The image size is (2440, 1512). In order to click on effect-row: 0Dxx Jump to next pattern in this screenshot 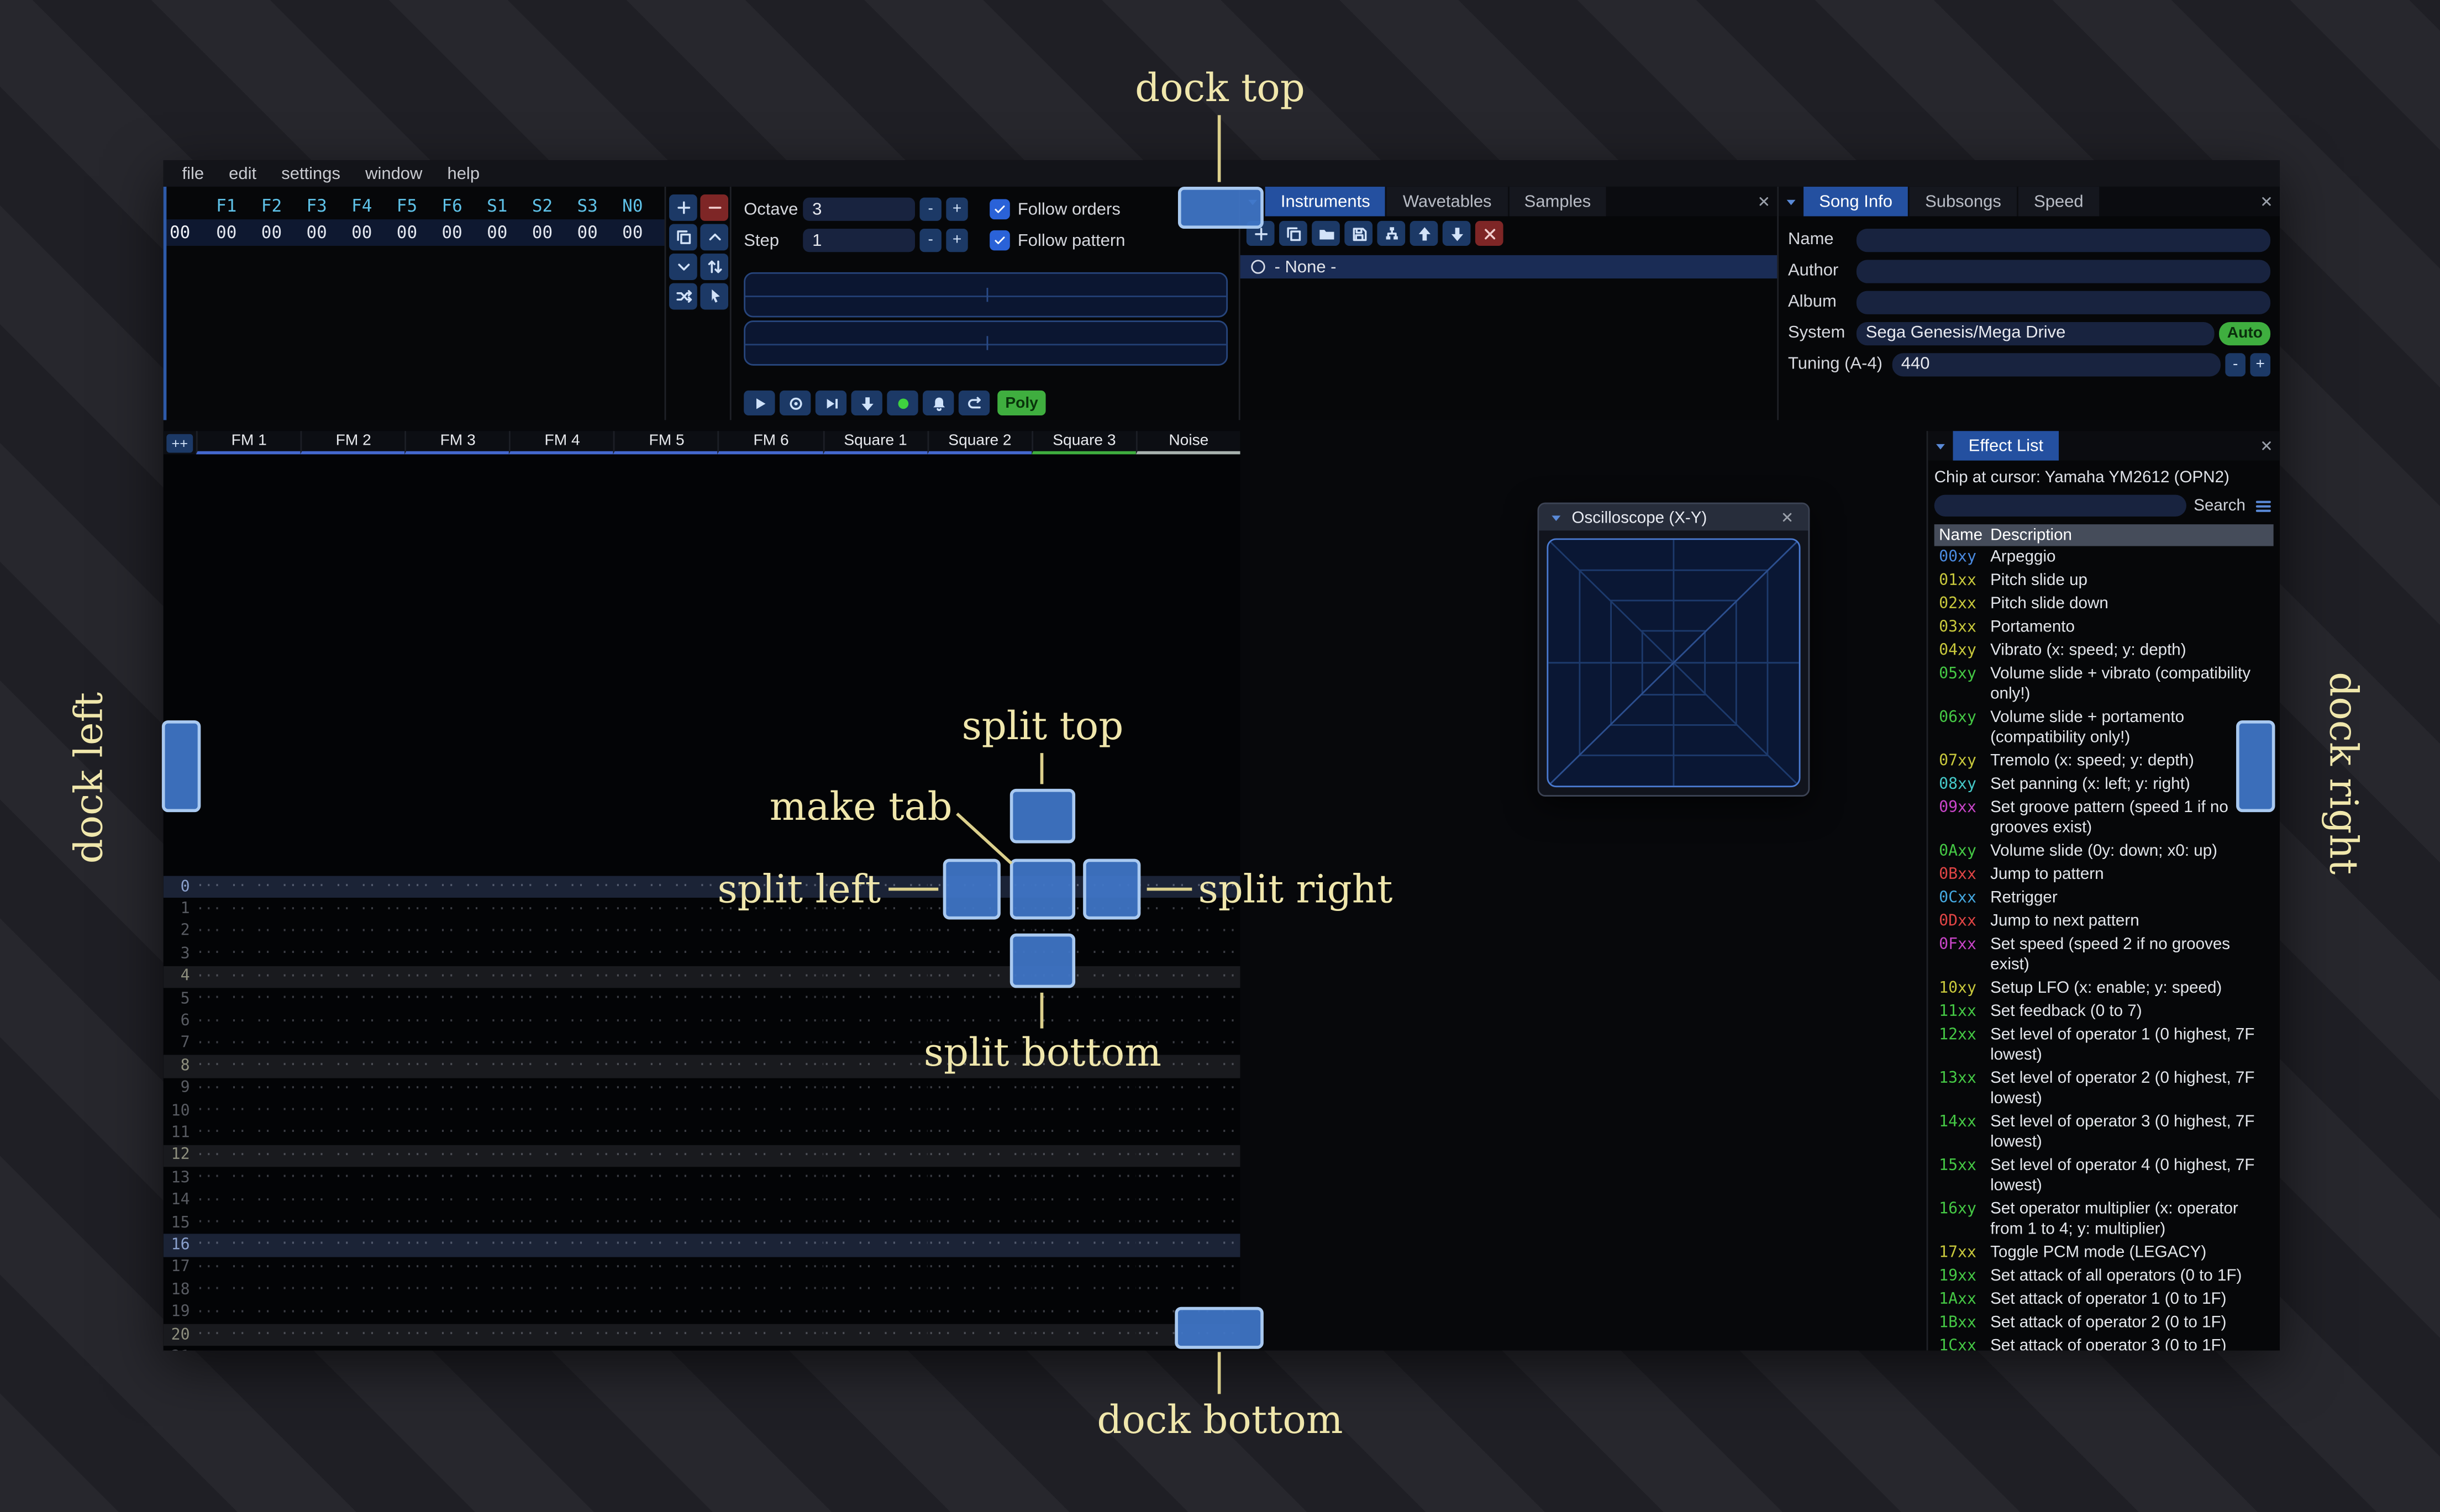, I will do `click(2104, 922)`.